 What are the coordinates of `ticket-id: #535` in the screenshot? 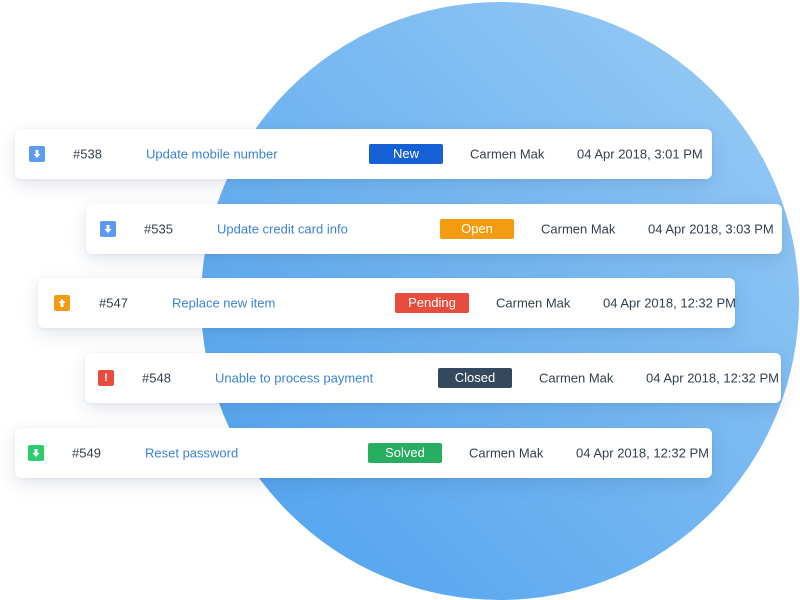 It's located at (158, 229).